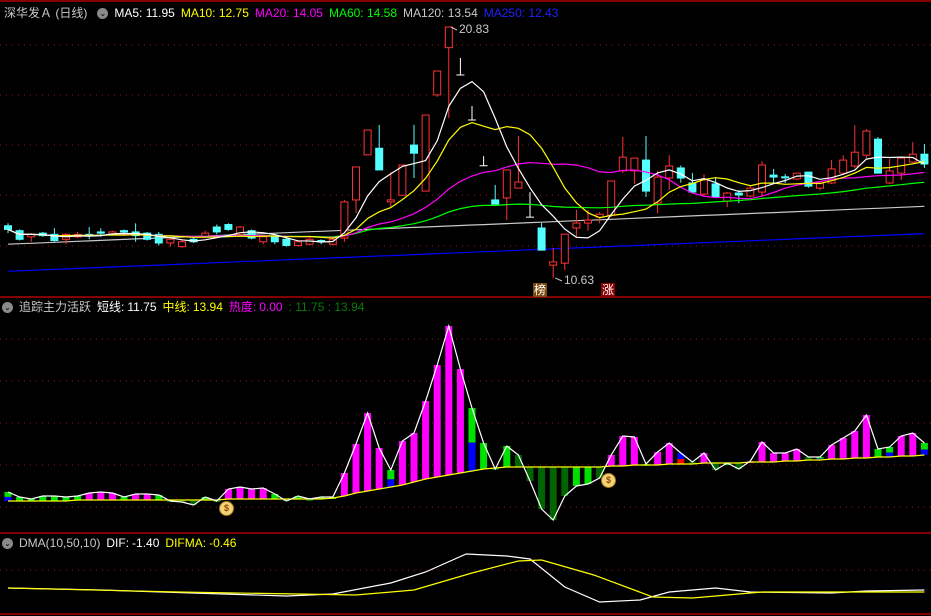 The image size is (931, 616). What do you see at coordinates (543, 13) in the screenshot?
I see `ma-value: 12.43` at bounding box center [543, 13].